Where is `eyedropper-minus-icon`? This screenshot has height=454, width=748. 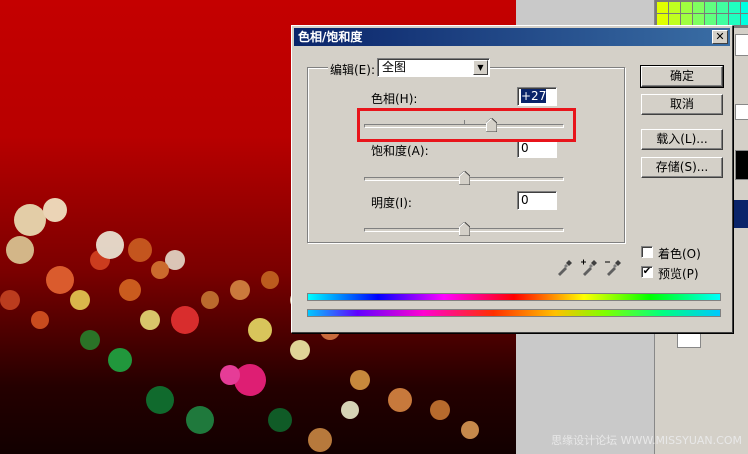 eyedropper-minus-icon is located at coordinates (613, 268).